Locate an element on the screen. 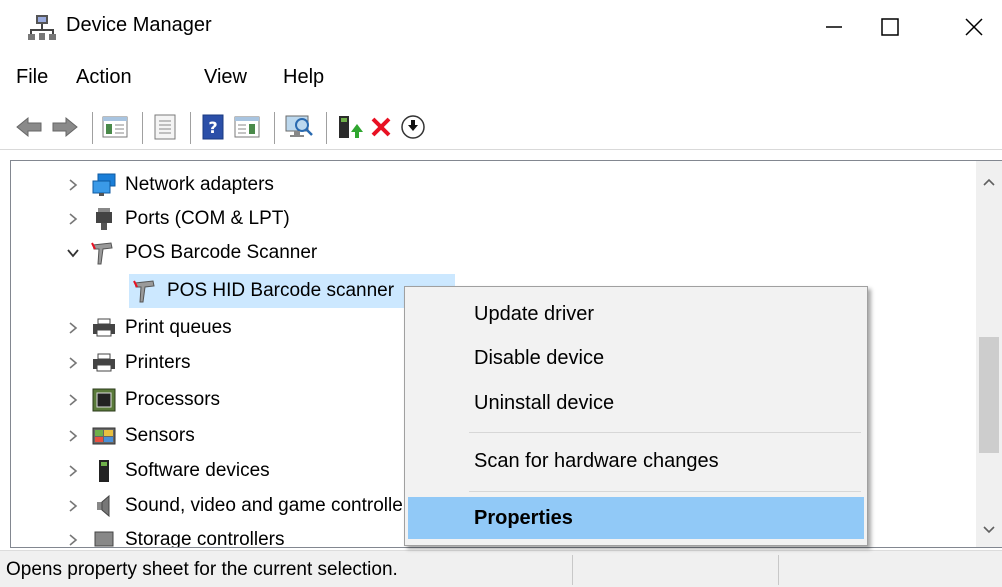  software-device-icon is located at coordinates (104, 471).